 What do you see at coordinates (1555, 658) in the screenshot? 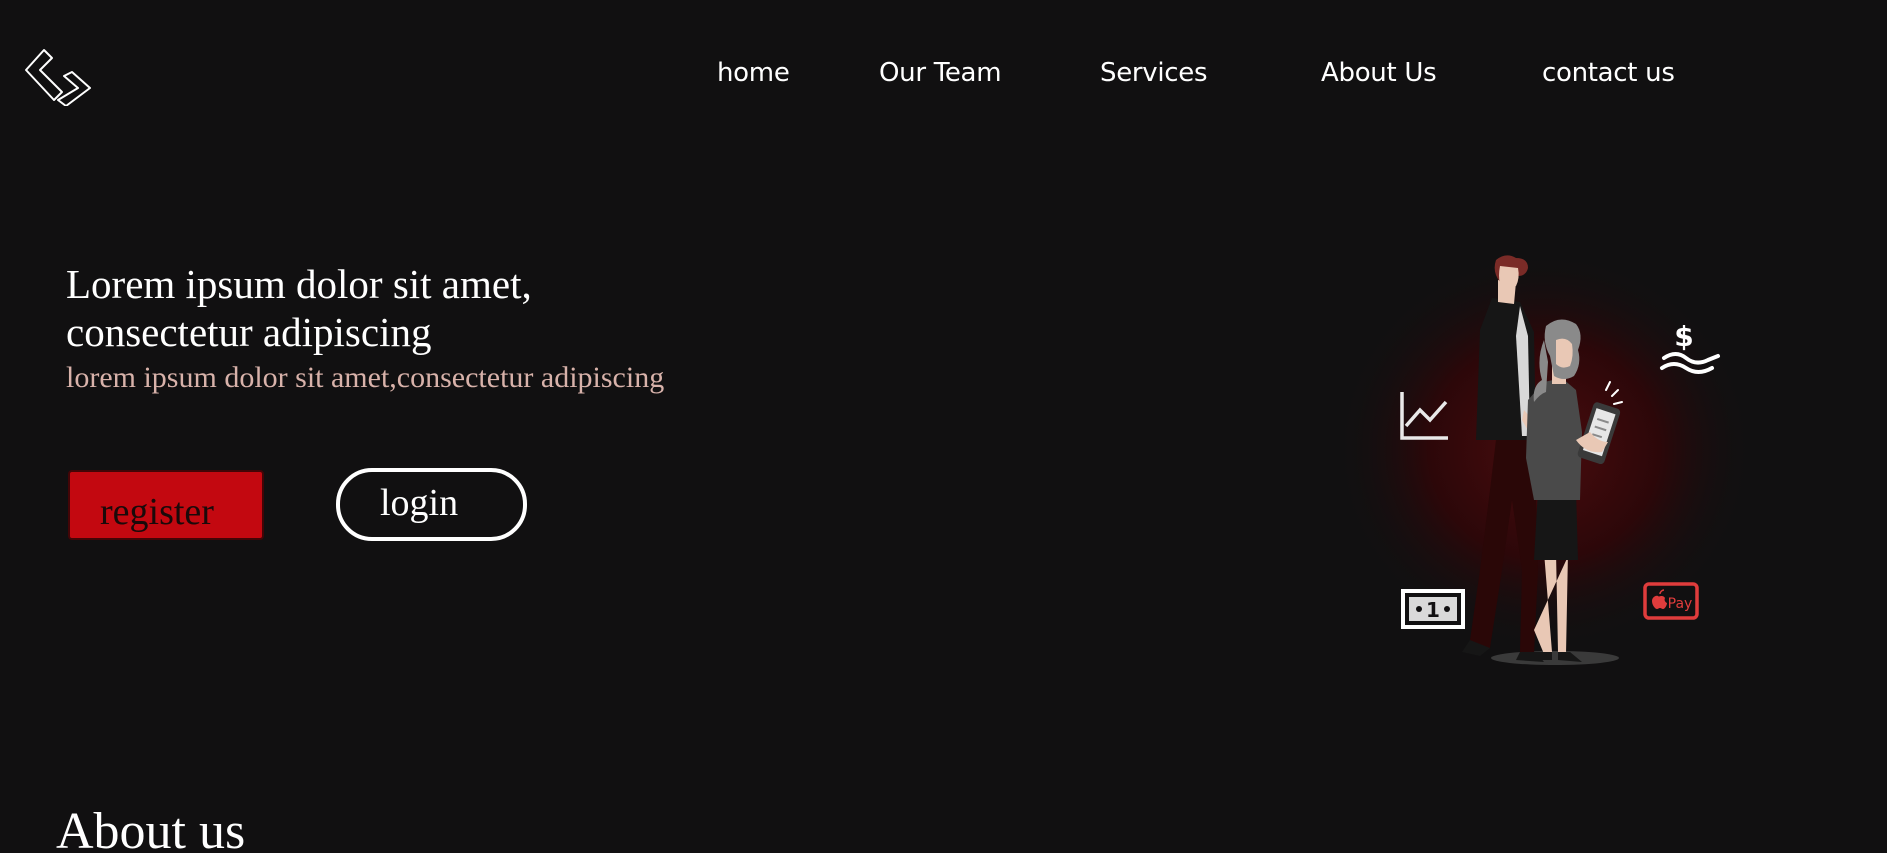
I see `ground-shadow` at bounding box center [1555, 658].